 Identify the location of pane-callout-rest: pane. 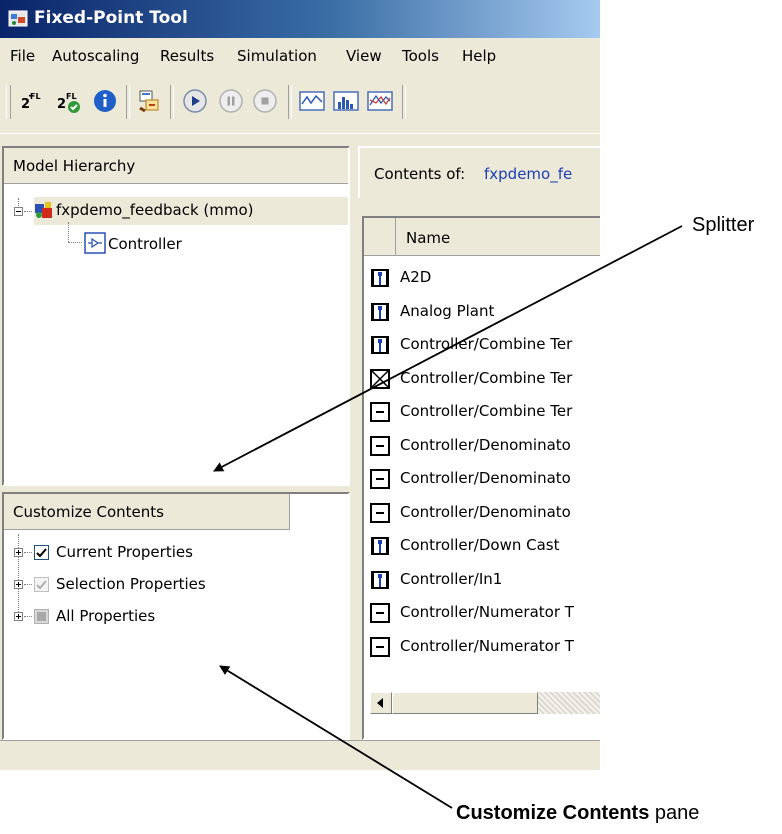
(674, 813).